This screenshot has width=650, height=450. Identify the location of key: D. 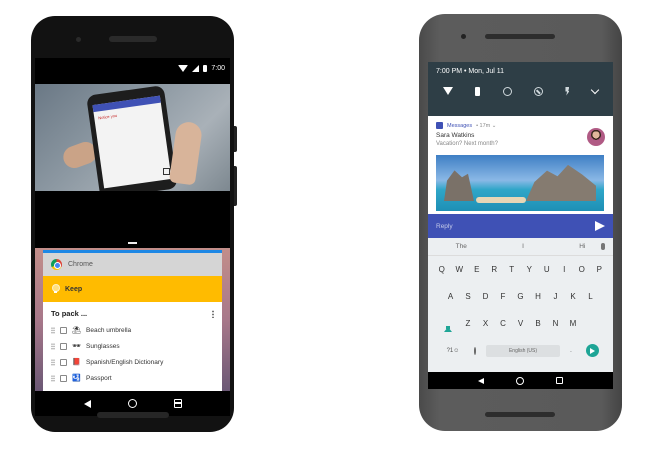
(486, 296).